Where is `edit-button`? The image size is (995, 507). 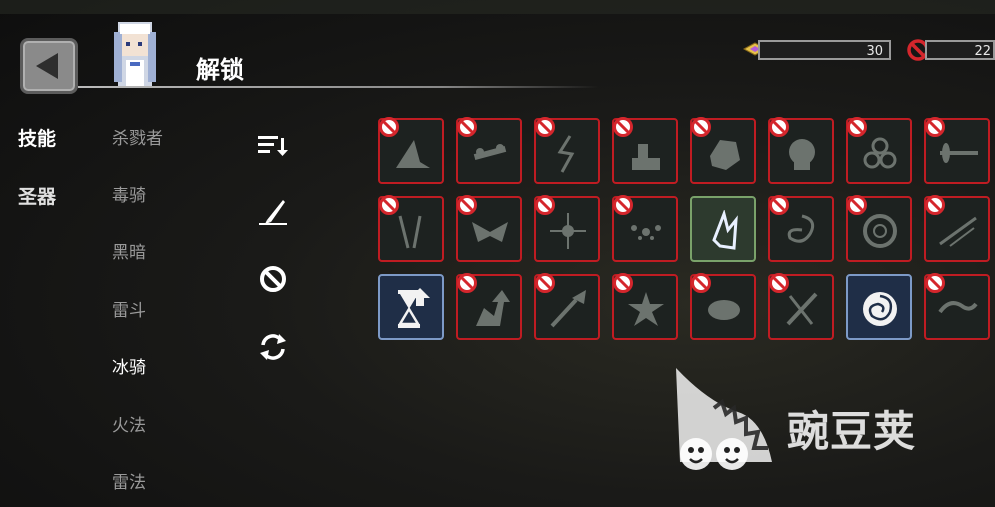 edit-button is located at coordinates (273, 211).